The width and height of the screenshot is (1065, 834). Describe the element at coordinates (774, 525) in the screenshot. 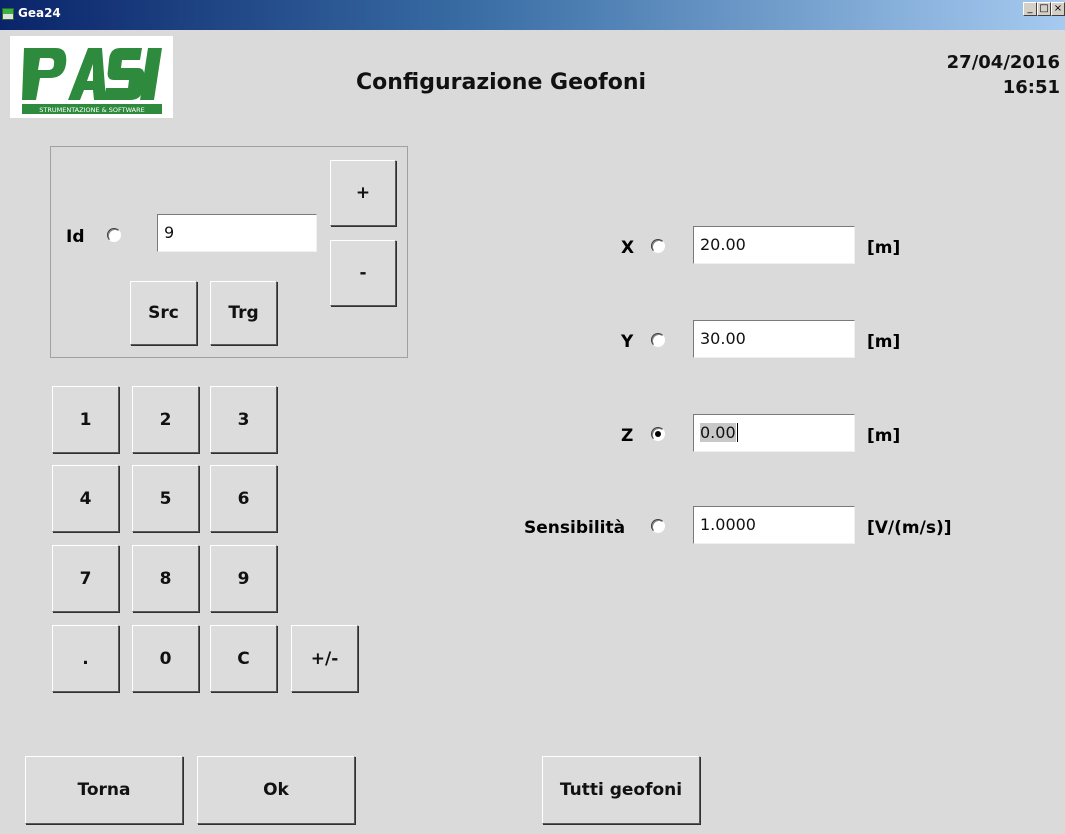

I see `sensitivity-input: 1.0000` at that location.